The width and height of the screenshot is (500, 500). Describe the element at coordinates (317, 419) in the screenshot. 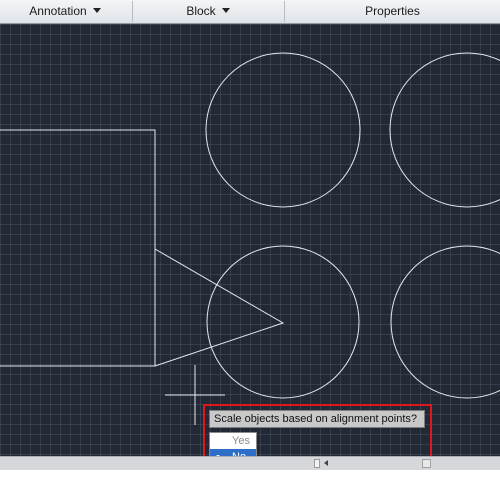

I see `dynamic-input-prompt: Scale objects based on alignment points?` at that location.